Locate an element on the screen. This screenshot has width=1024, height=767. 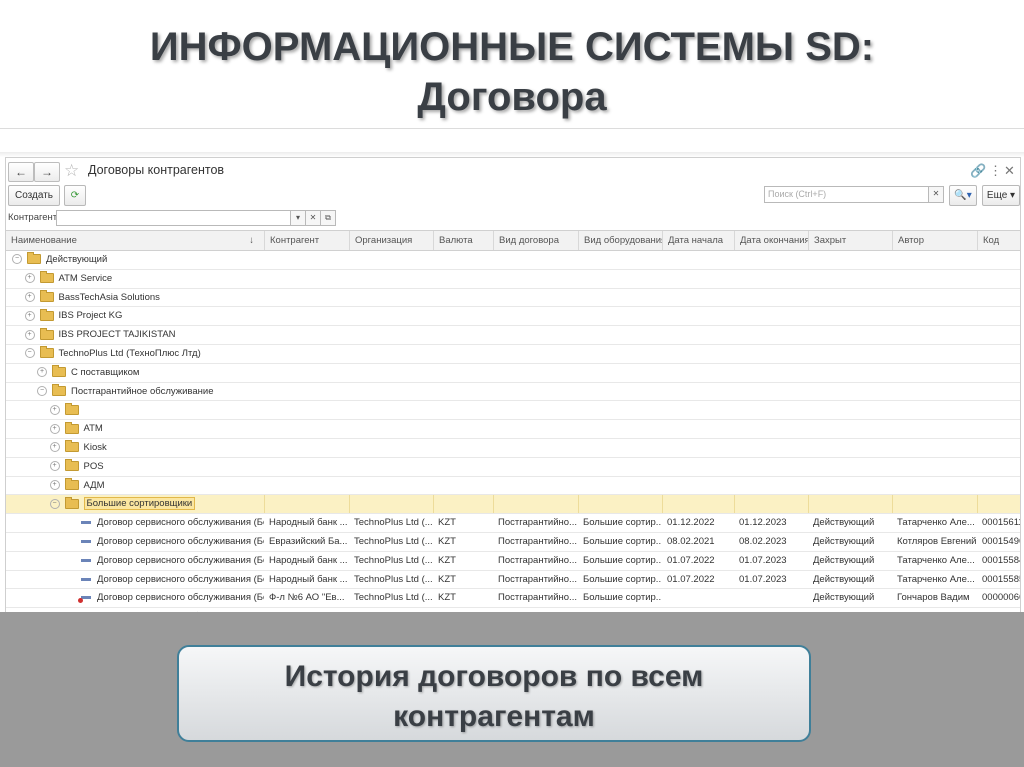
tree-row: + POS is located at coordinates (513, 467).